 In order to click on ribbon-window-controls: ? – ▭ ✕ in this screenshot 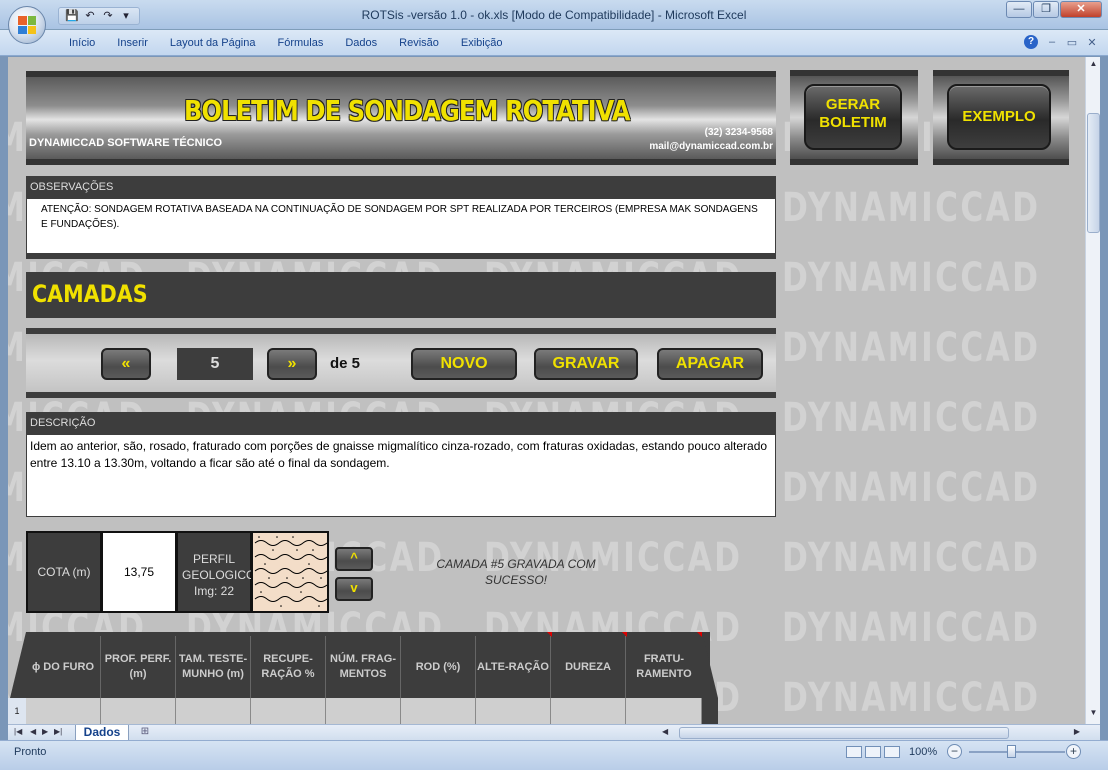, I will do `click(1061, 42)`.